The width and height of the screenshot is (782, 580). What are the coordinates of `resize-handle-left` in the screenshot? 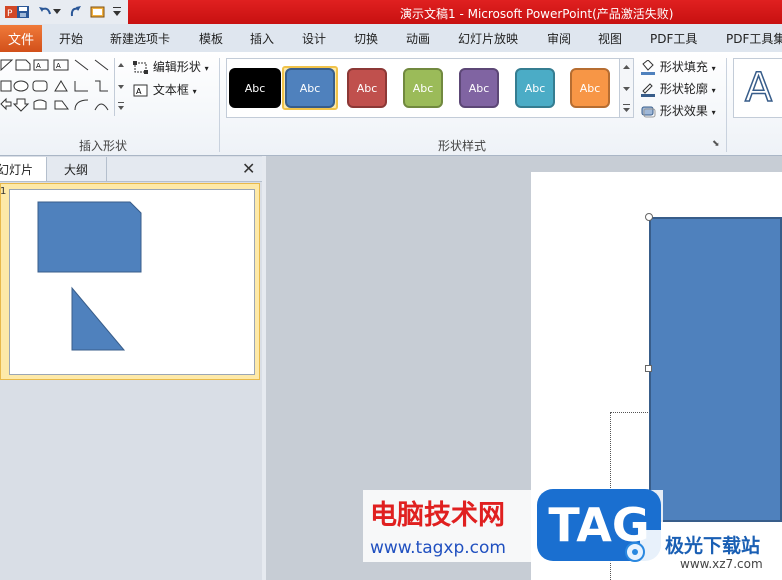 It's located at (648, 368).